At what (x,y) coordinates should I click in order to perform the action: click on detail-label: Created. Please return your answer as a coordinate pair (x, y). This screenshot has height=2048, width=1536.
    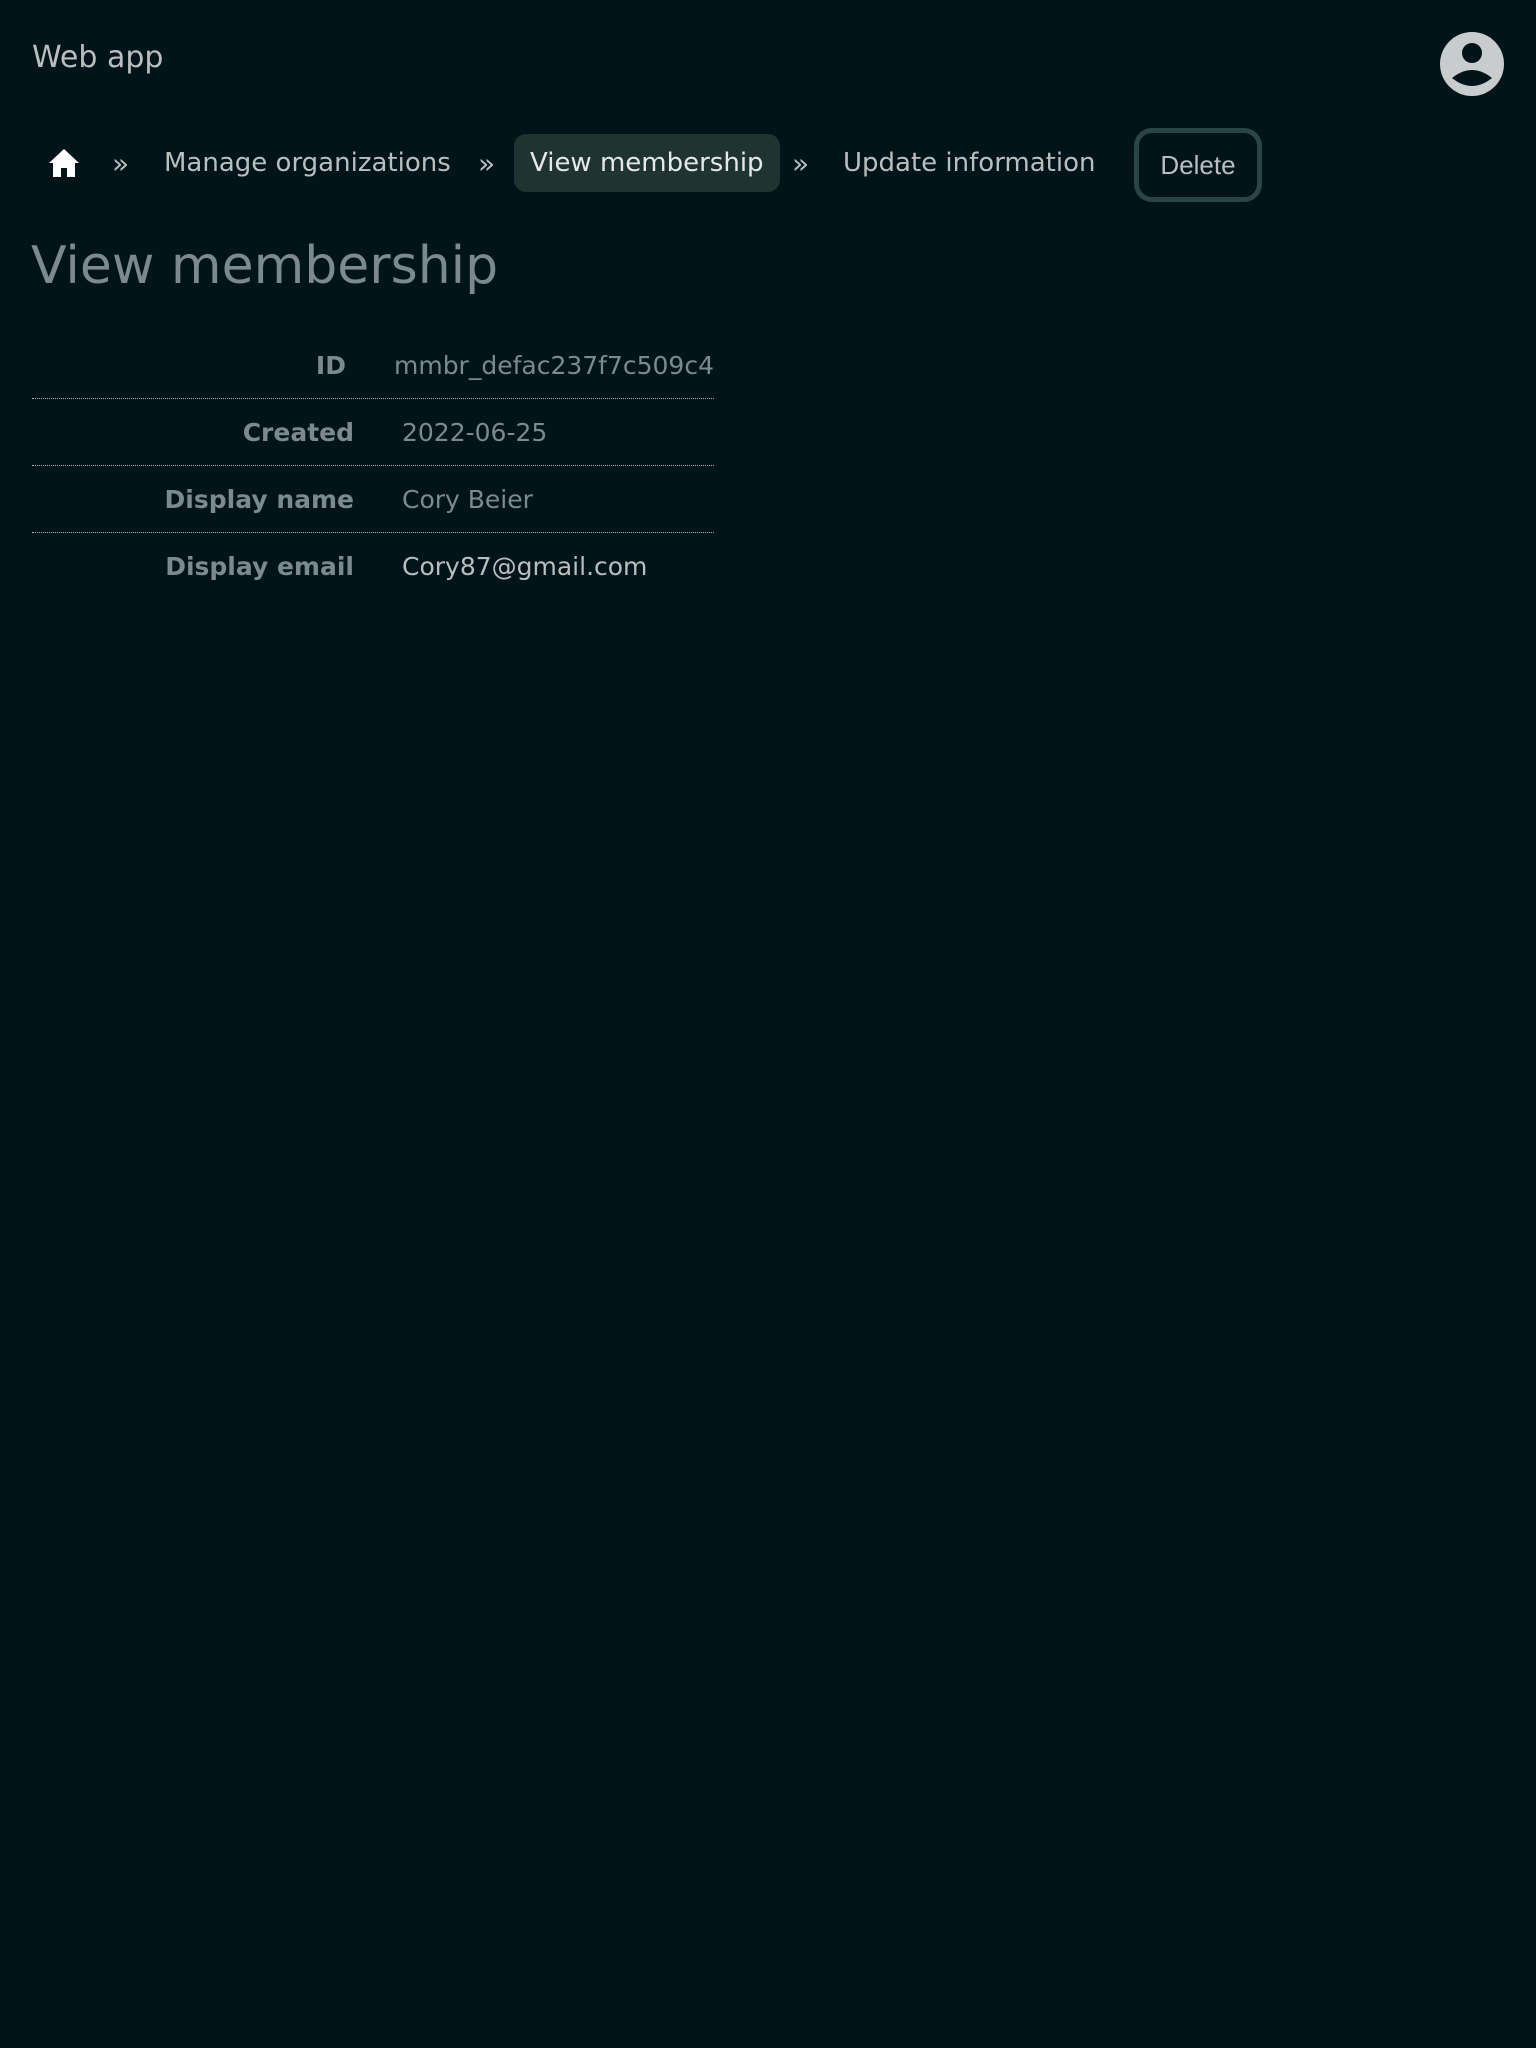
    Looking at the image, I should click on (298, 432).